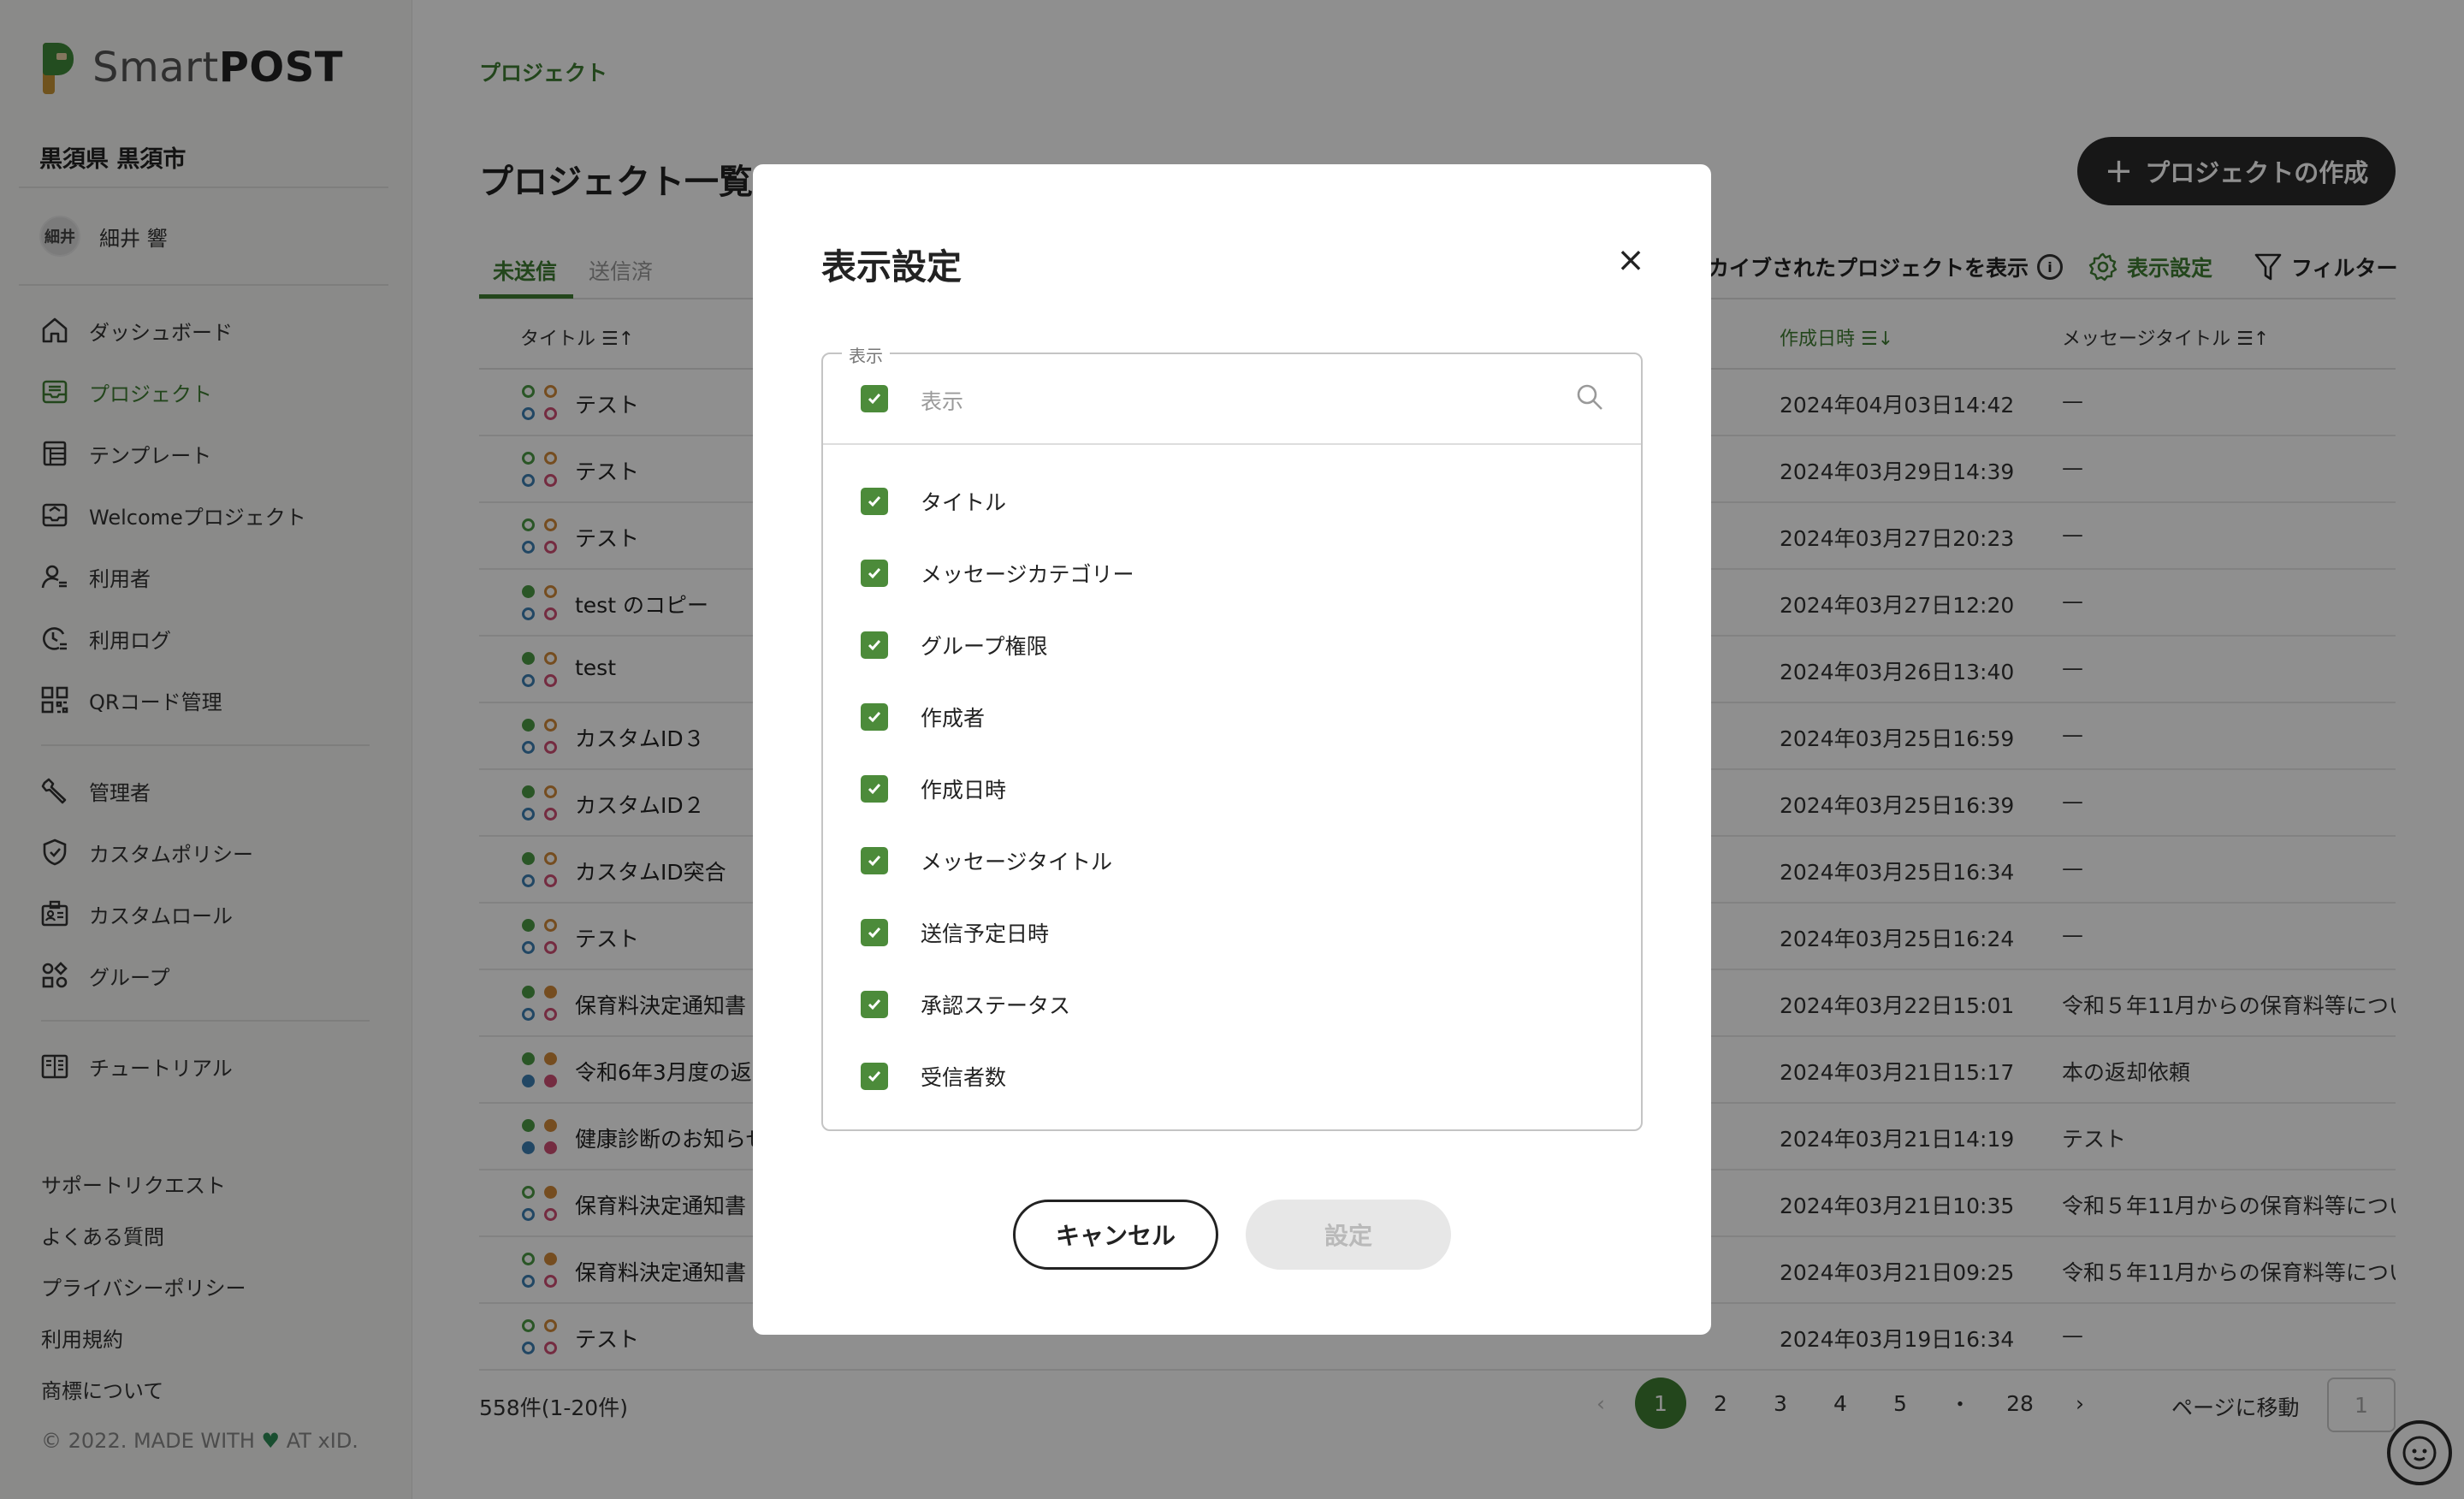 This screenshot has height=1499, width=2464. What do you see at coordinates (942, 400) in the screenshot?
I see `column-search-input: 表示` at bounding box center [942, 400].